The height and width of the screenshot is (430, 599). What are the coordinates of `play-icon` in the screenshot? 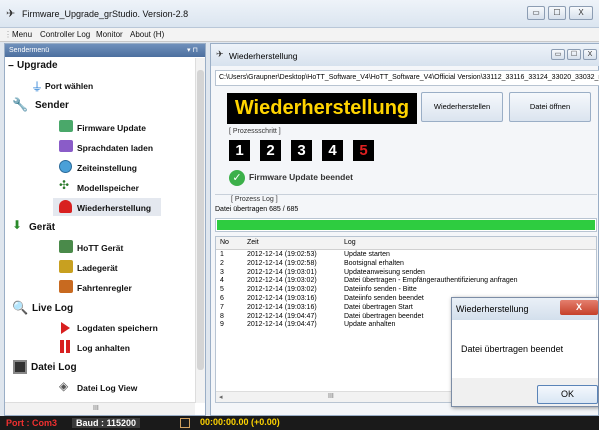 It's located at (65, 328).